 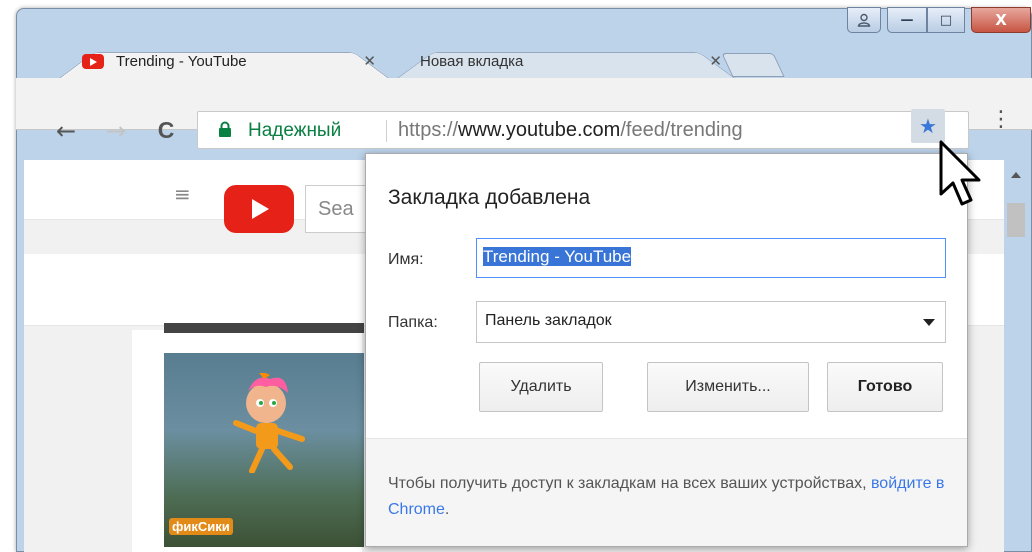 I want to click on url-path: /feed/trending, so click(x=681, y=130).